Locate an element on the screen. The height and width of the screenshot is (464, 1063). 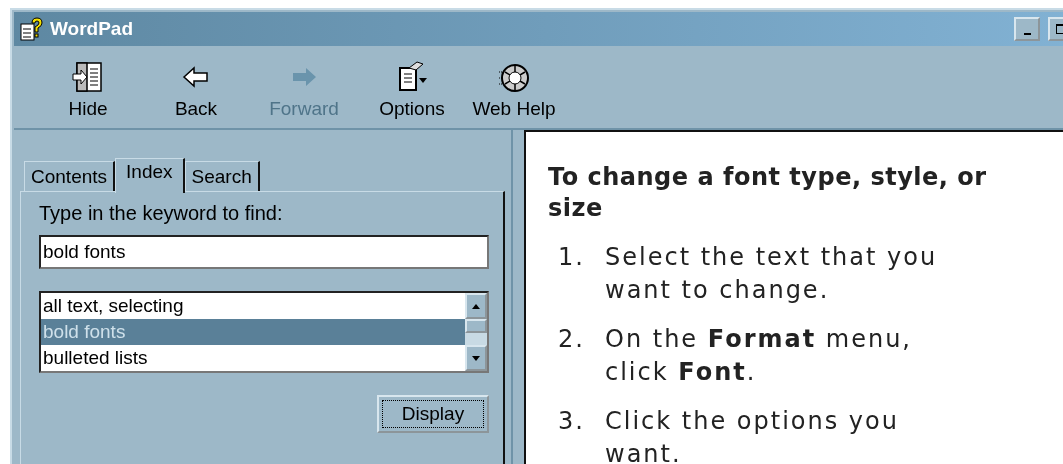
list-item: all text, selecting is located at coordinates (253, 306).